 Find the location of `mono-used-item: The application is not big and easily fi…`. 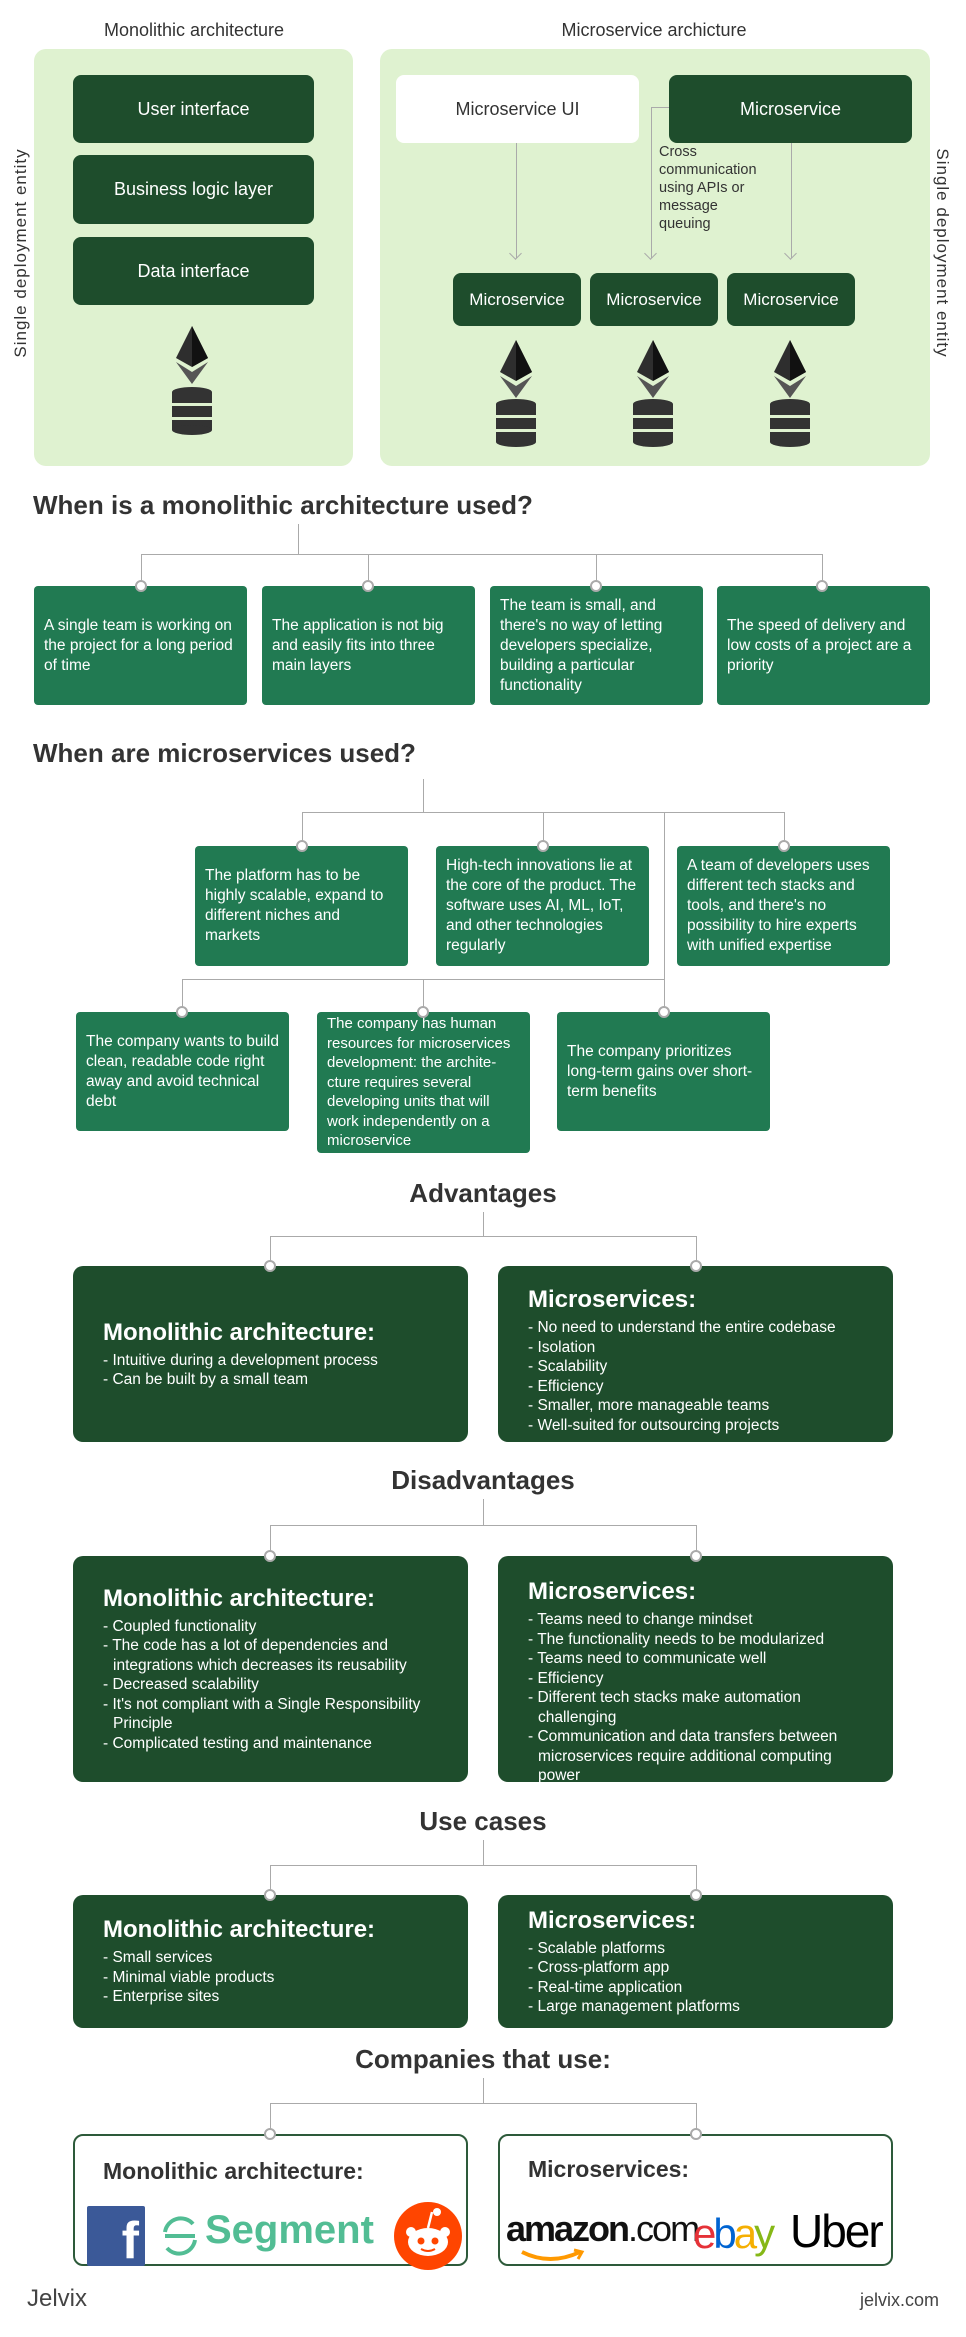

mono-used-item: The application is not big and easily fi… is located at coordinates (368, 645).